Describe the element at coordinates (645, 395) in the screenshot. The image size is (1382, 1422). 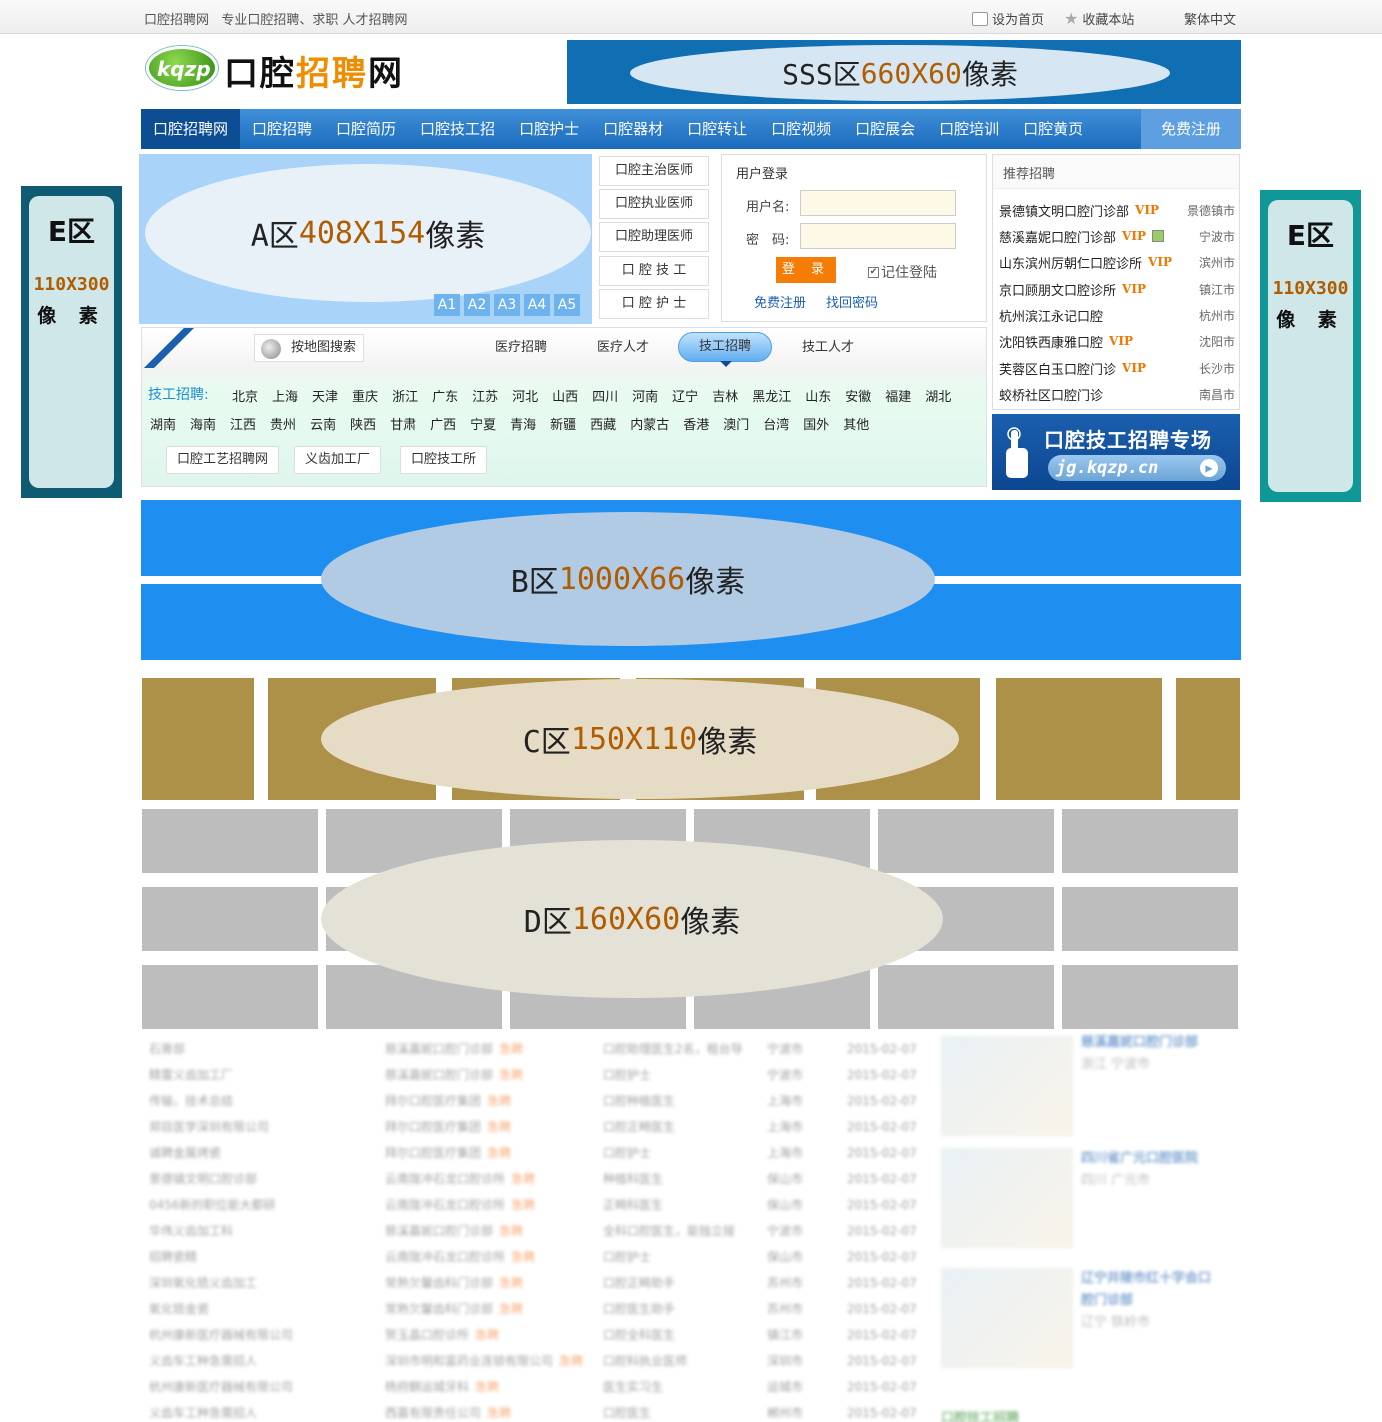
I see `province-link: 河南` at that location.